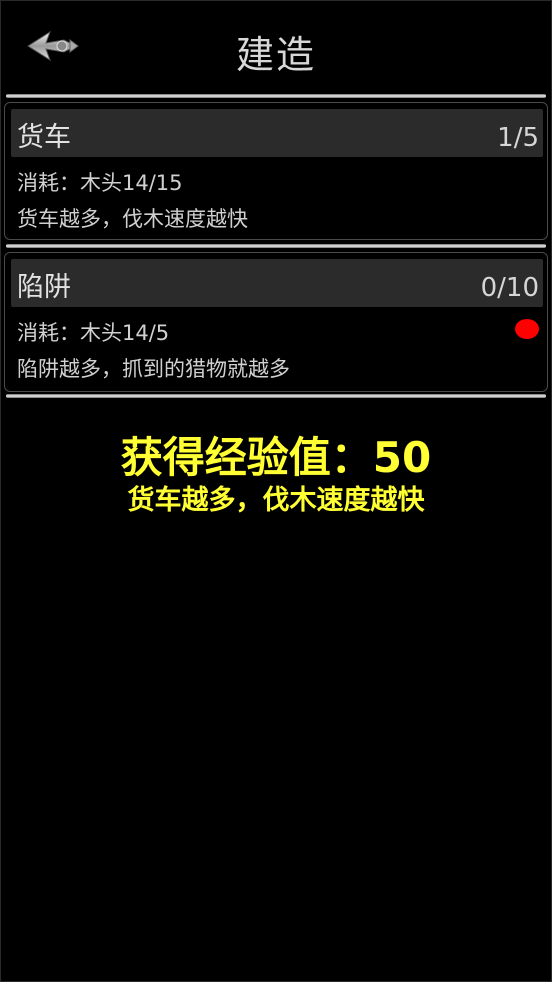 The image size is (552, 982). What do you see at coordinates (44, 287) in the screenshot?
I see `card-name: 陷阱` at bounding box center [44, 287].